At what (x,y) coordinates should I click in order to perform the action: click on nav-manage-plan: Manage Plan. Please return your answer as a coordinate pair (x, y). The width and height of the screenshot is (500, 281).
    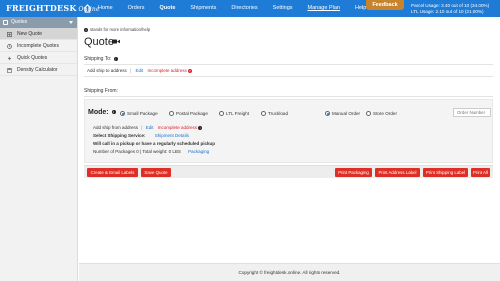
    Looking at the image, I should click on (324, 8).